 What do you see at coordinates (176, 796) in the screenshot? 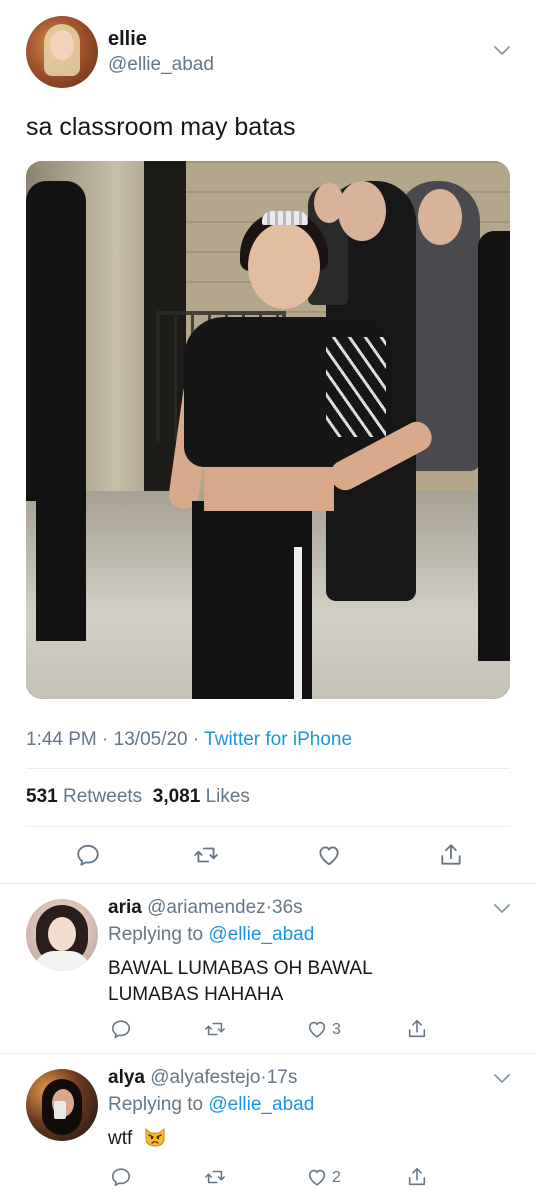
I see `likes-count: 3,081` at bounding box center [176, 796].